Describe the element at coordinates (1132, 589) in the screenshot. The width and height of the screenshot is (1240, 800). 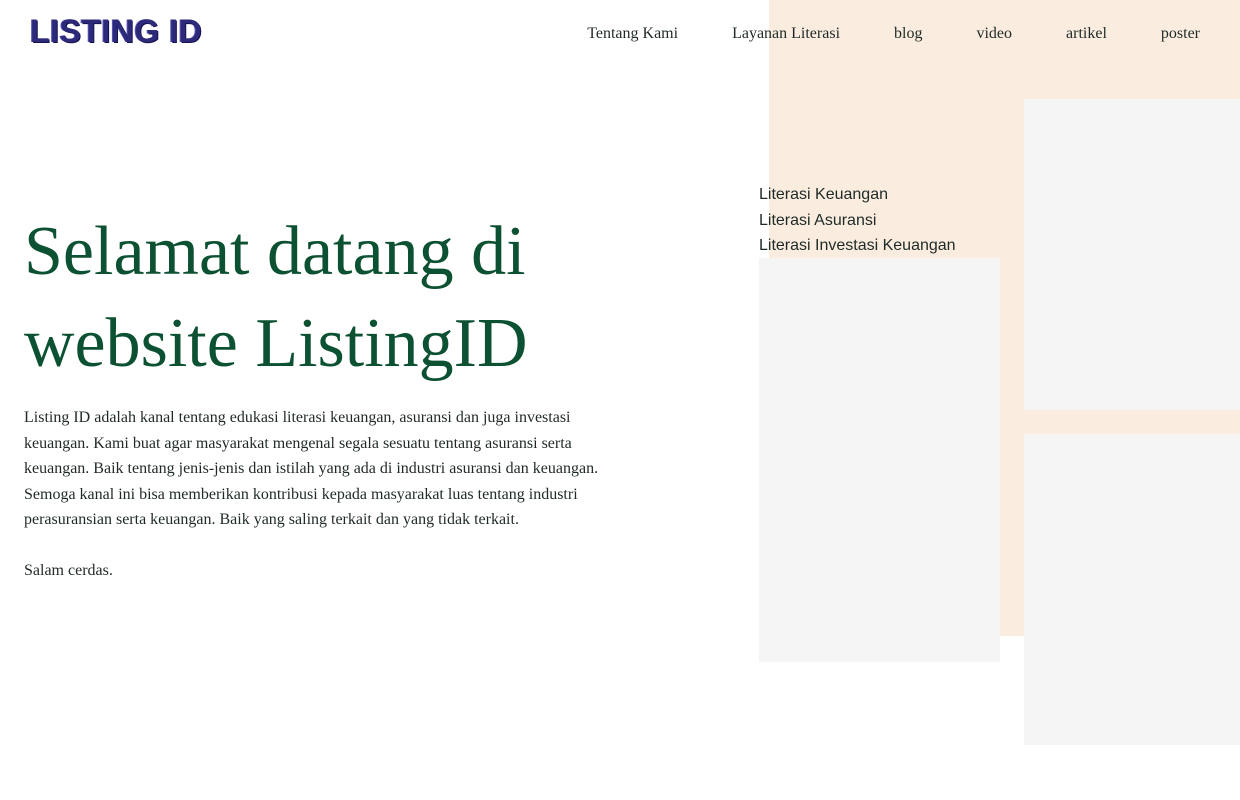
I see `image-placeholder-bottom-right` at that location.